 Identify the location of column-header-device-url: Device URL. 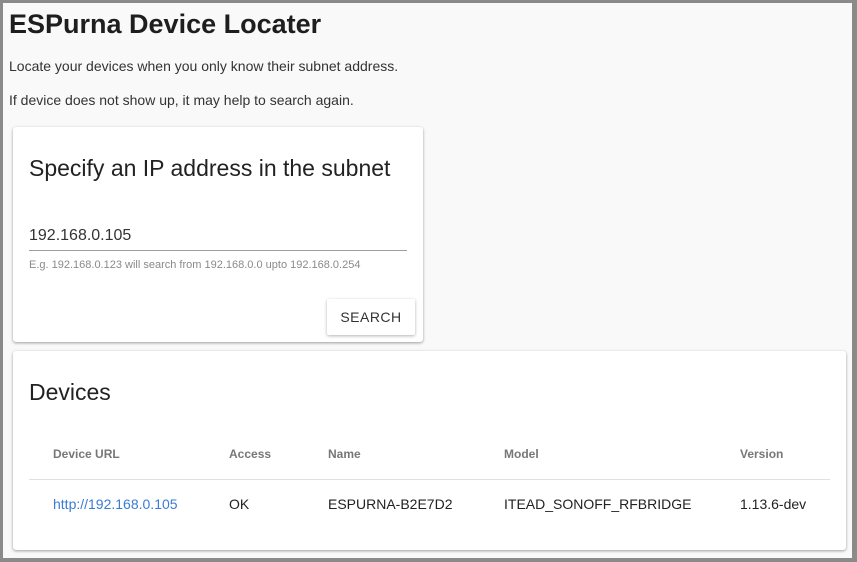
(129, 454).